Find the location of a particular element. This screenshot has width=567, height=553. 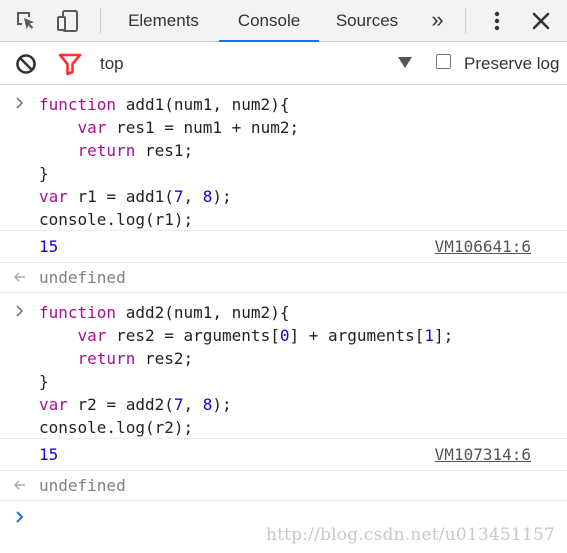

code-line: var res2 = arguments[0] + arguments[1]; is located at coordinates (246, 335).